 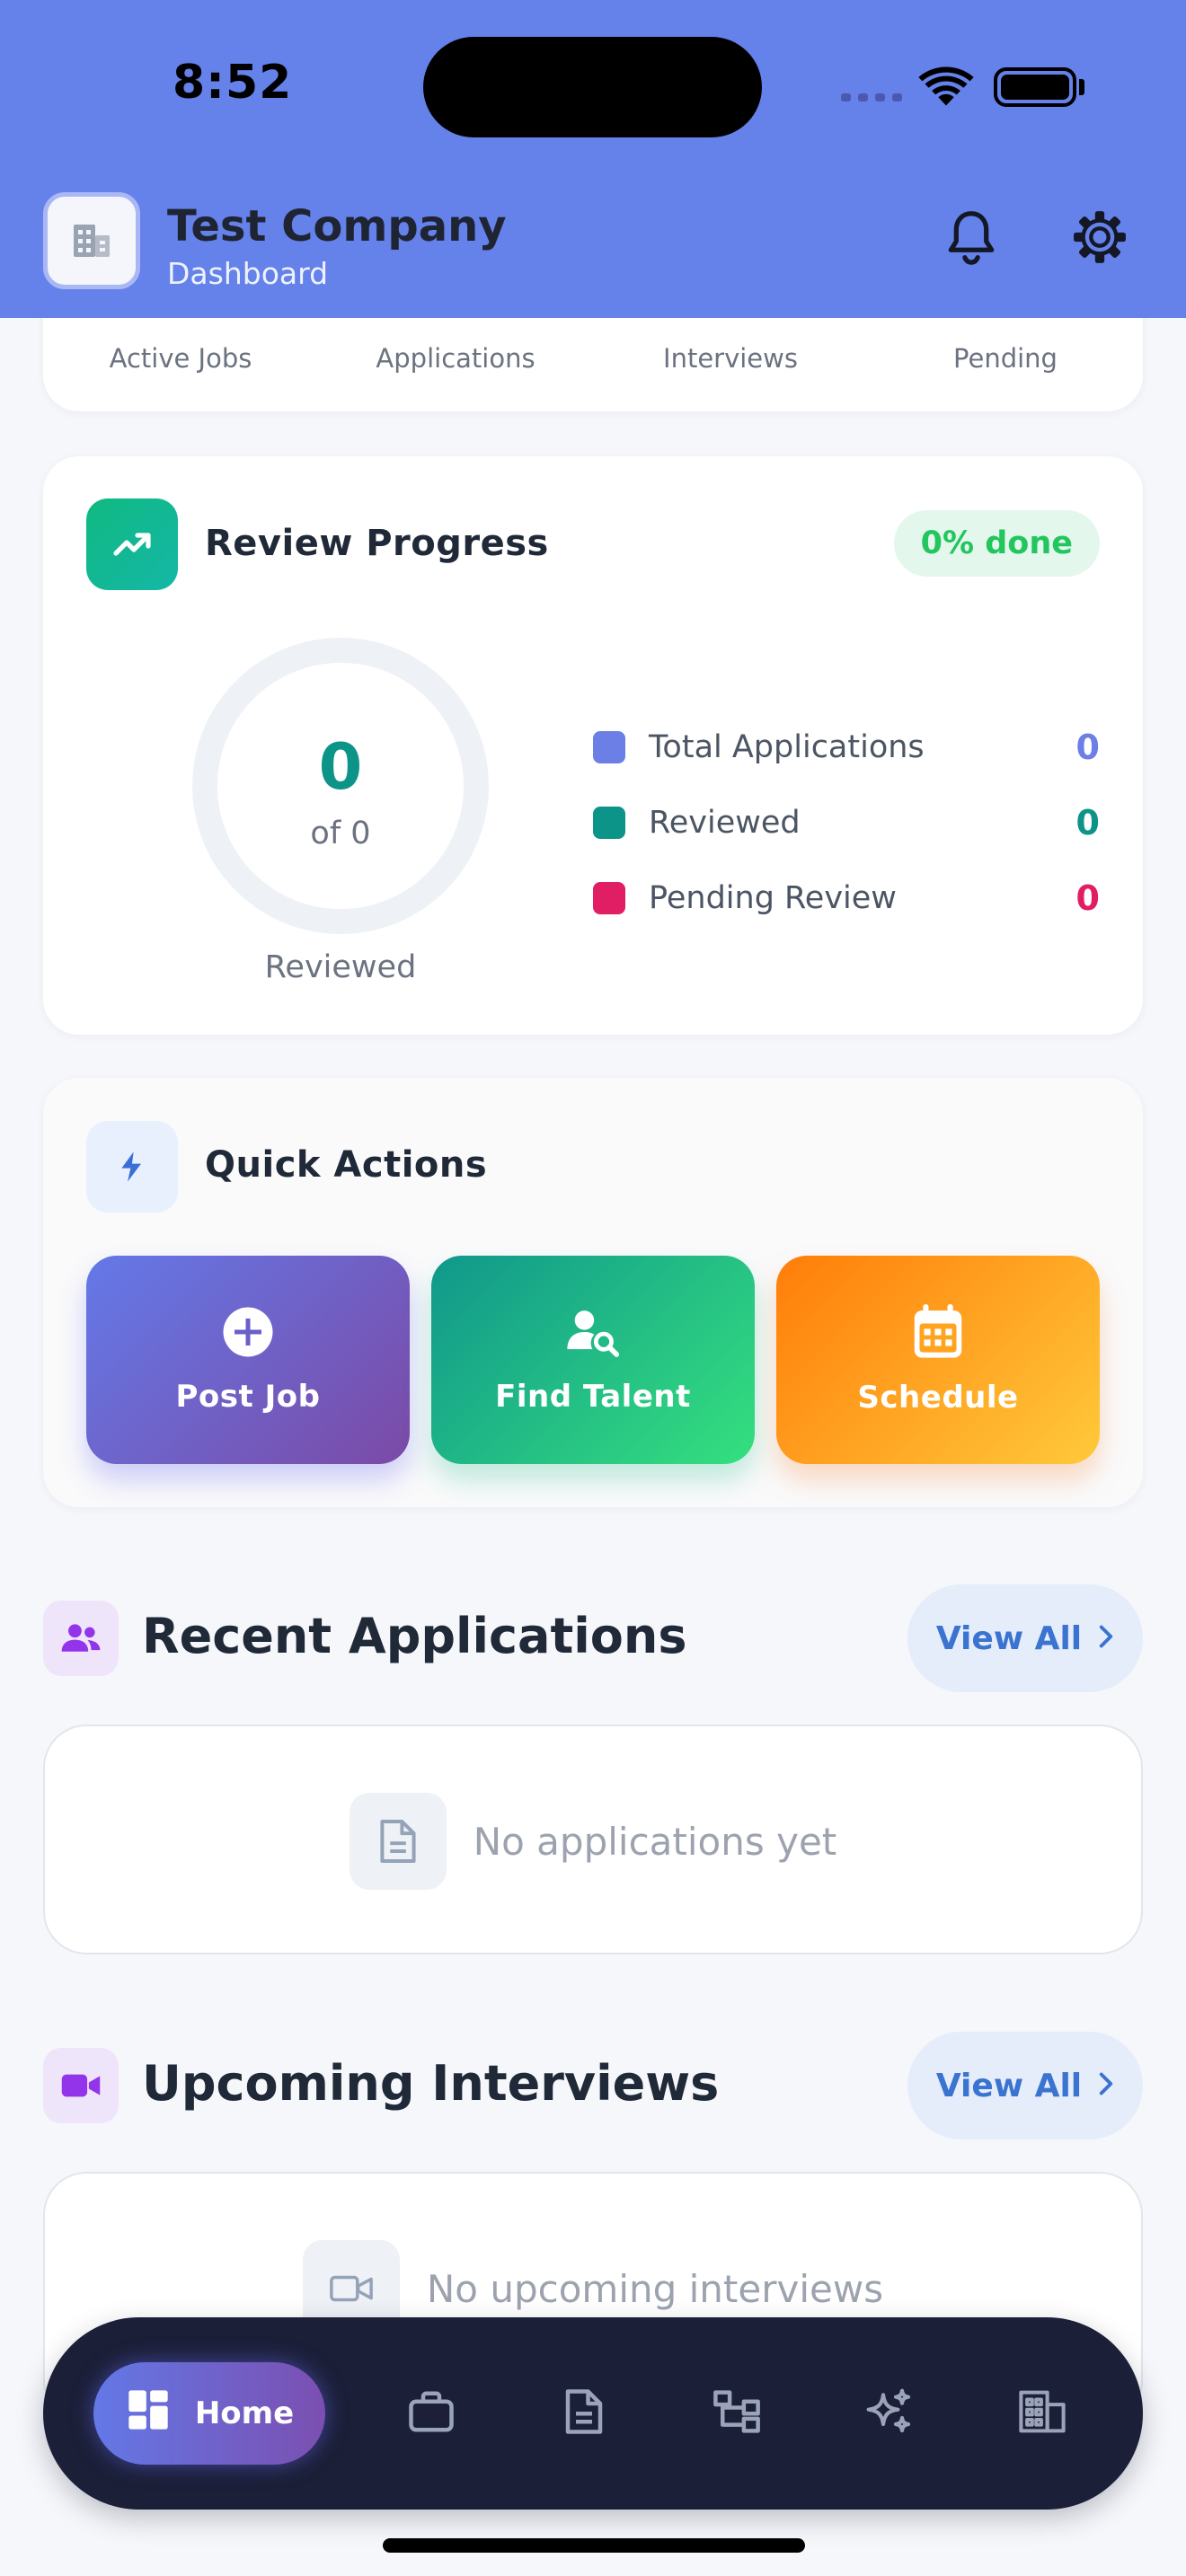 What do you see at coordinates (248, 1397) in the screenshot?
I see `post-job-label: Post Job` at bounding box center [248, 1397].